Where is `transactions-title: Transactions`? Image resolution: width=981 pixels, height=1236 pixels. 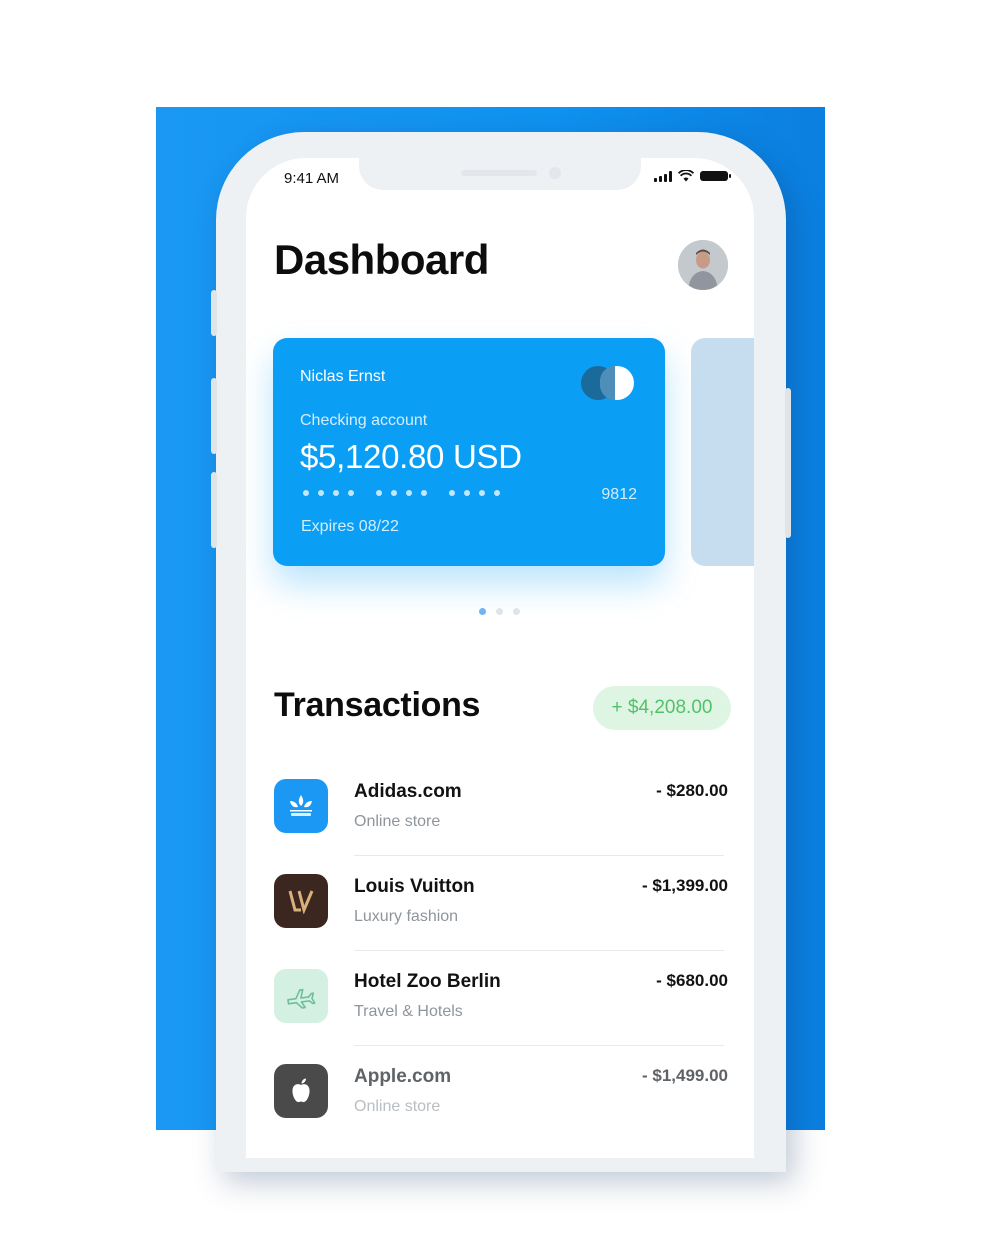
transactions-title: Transactions is located at coordinates (377, 705).